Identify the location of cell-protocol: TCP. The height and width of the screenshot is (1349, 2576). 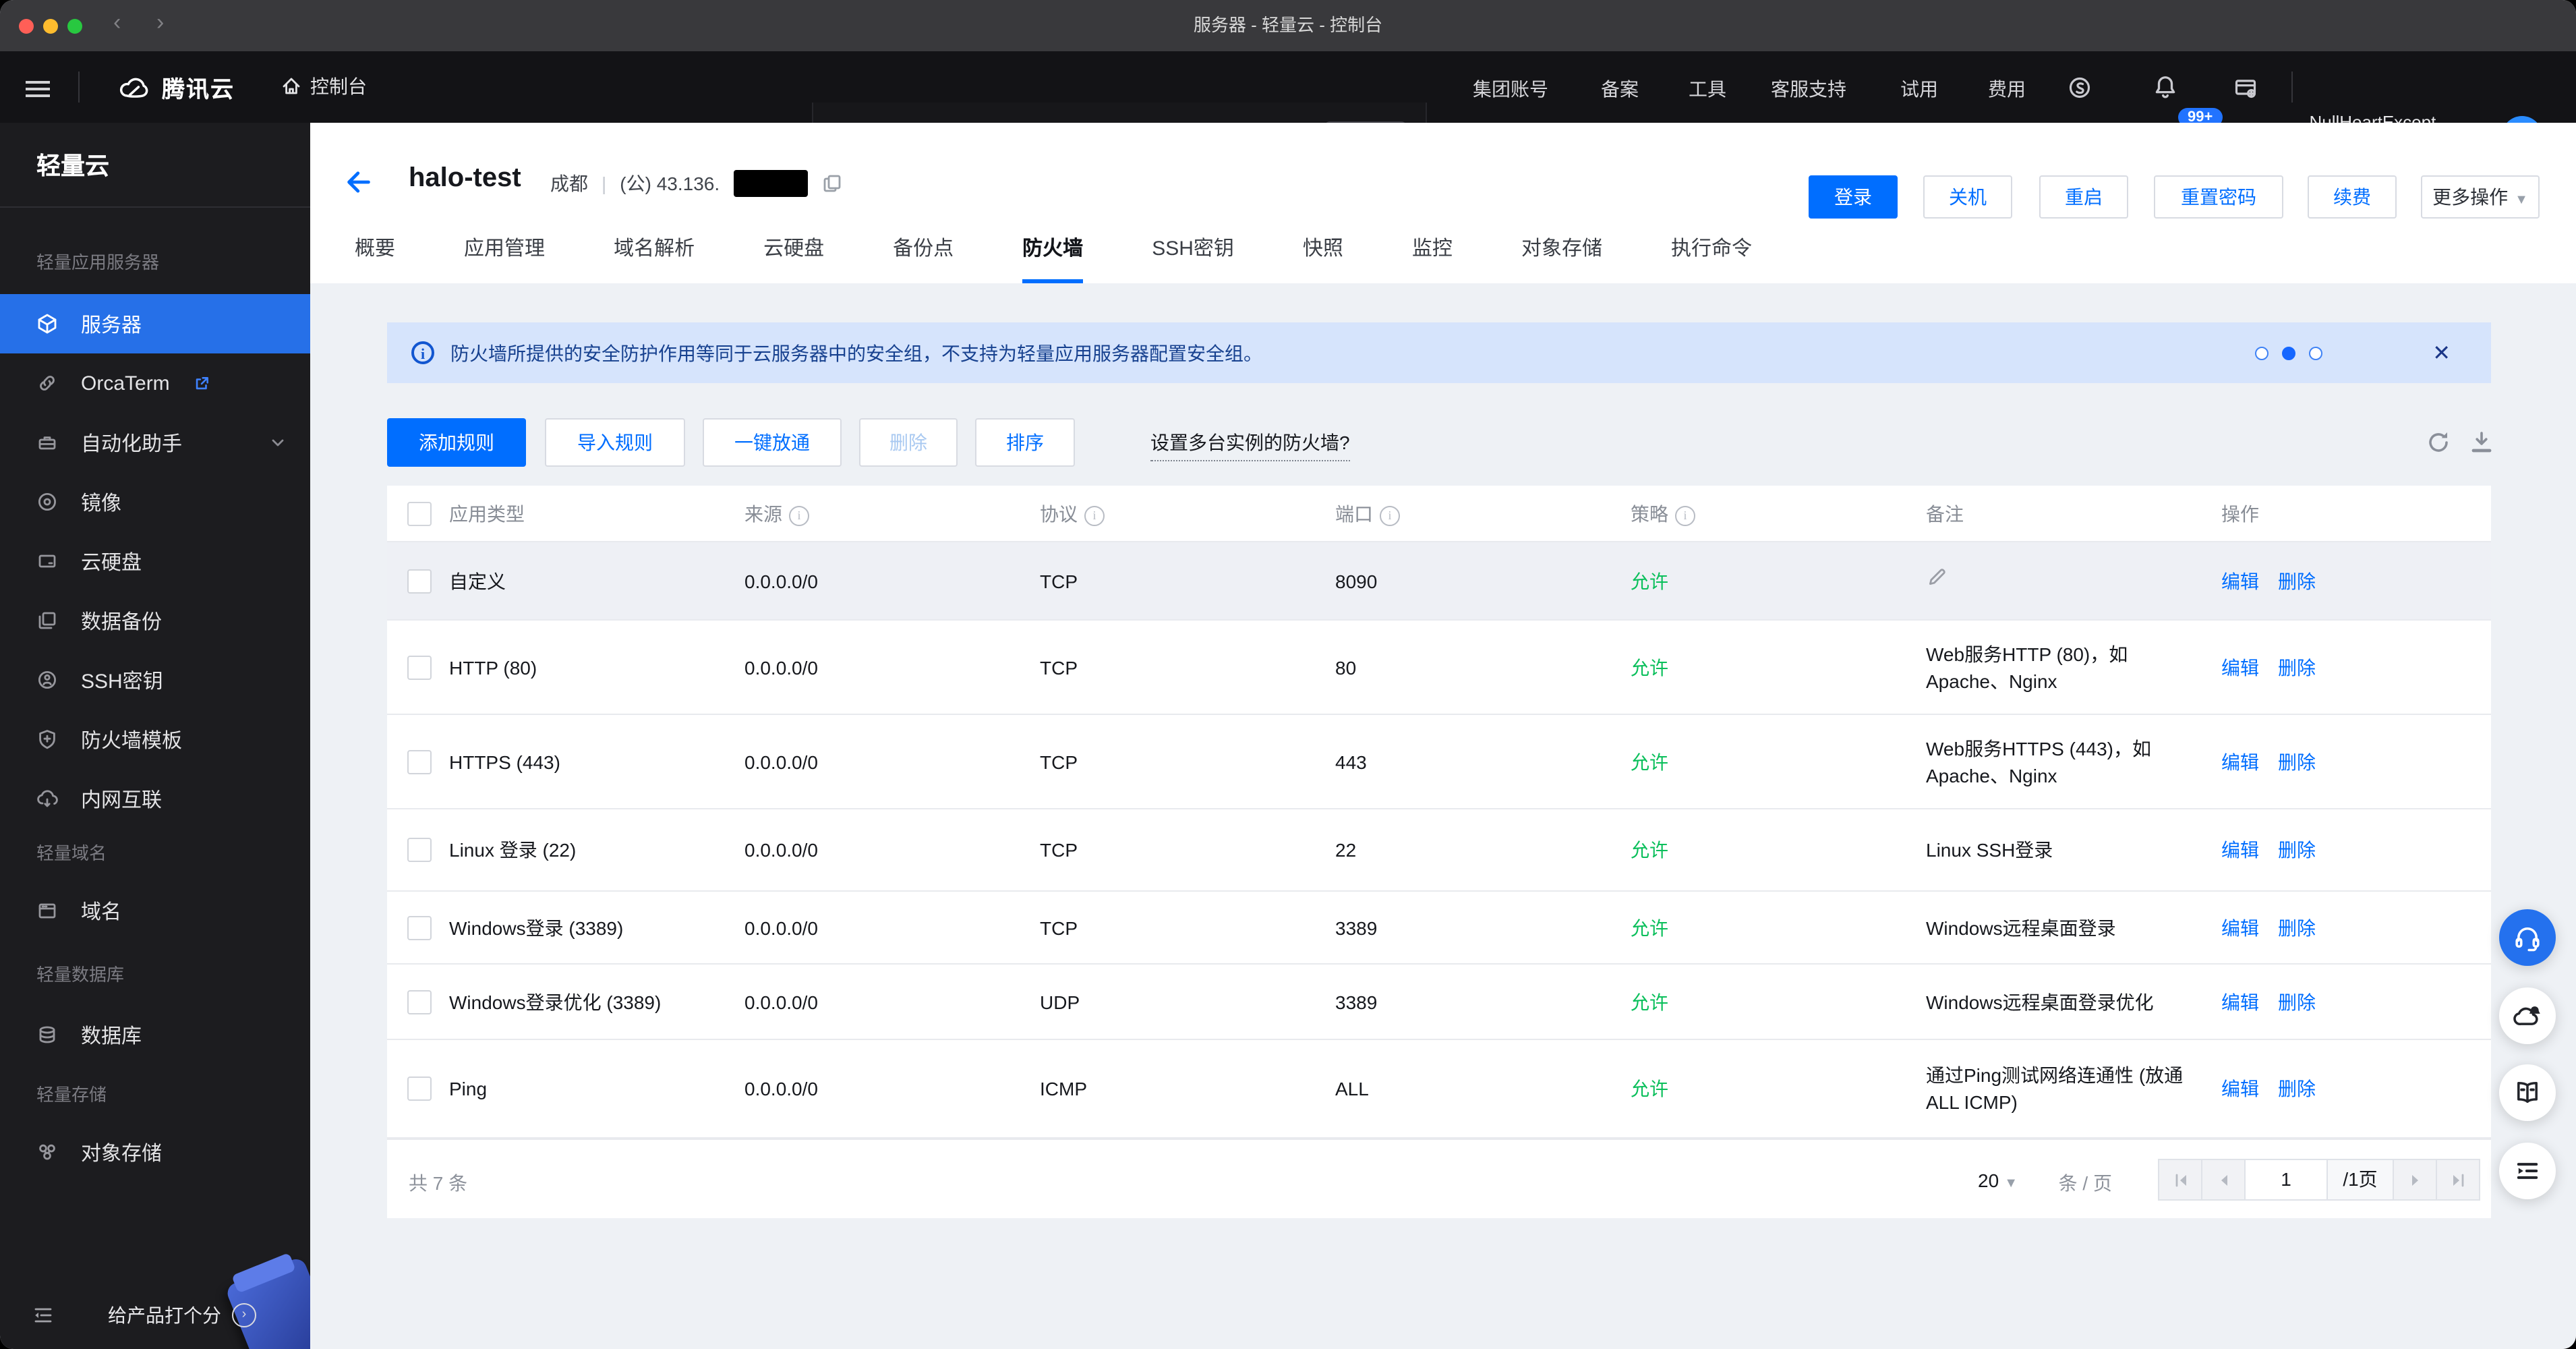
(1059, 581).